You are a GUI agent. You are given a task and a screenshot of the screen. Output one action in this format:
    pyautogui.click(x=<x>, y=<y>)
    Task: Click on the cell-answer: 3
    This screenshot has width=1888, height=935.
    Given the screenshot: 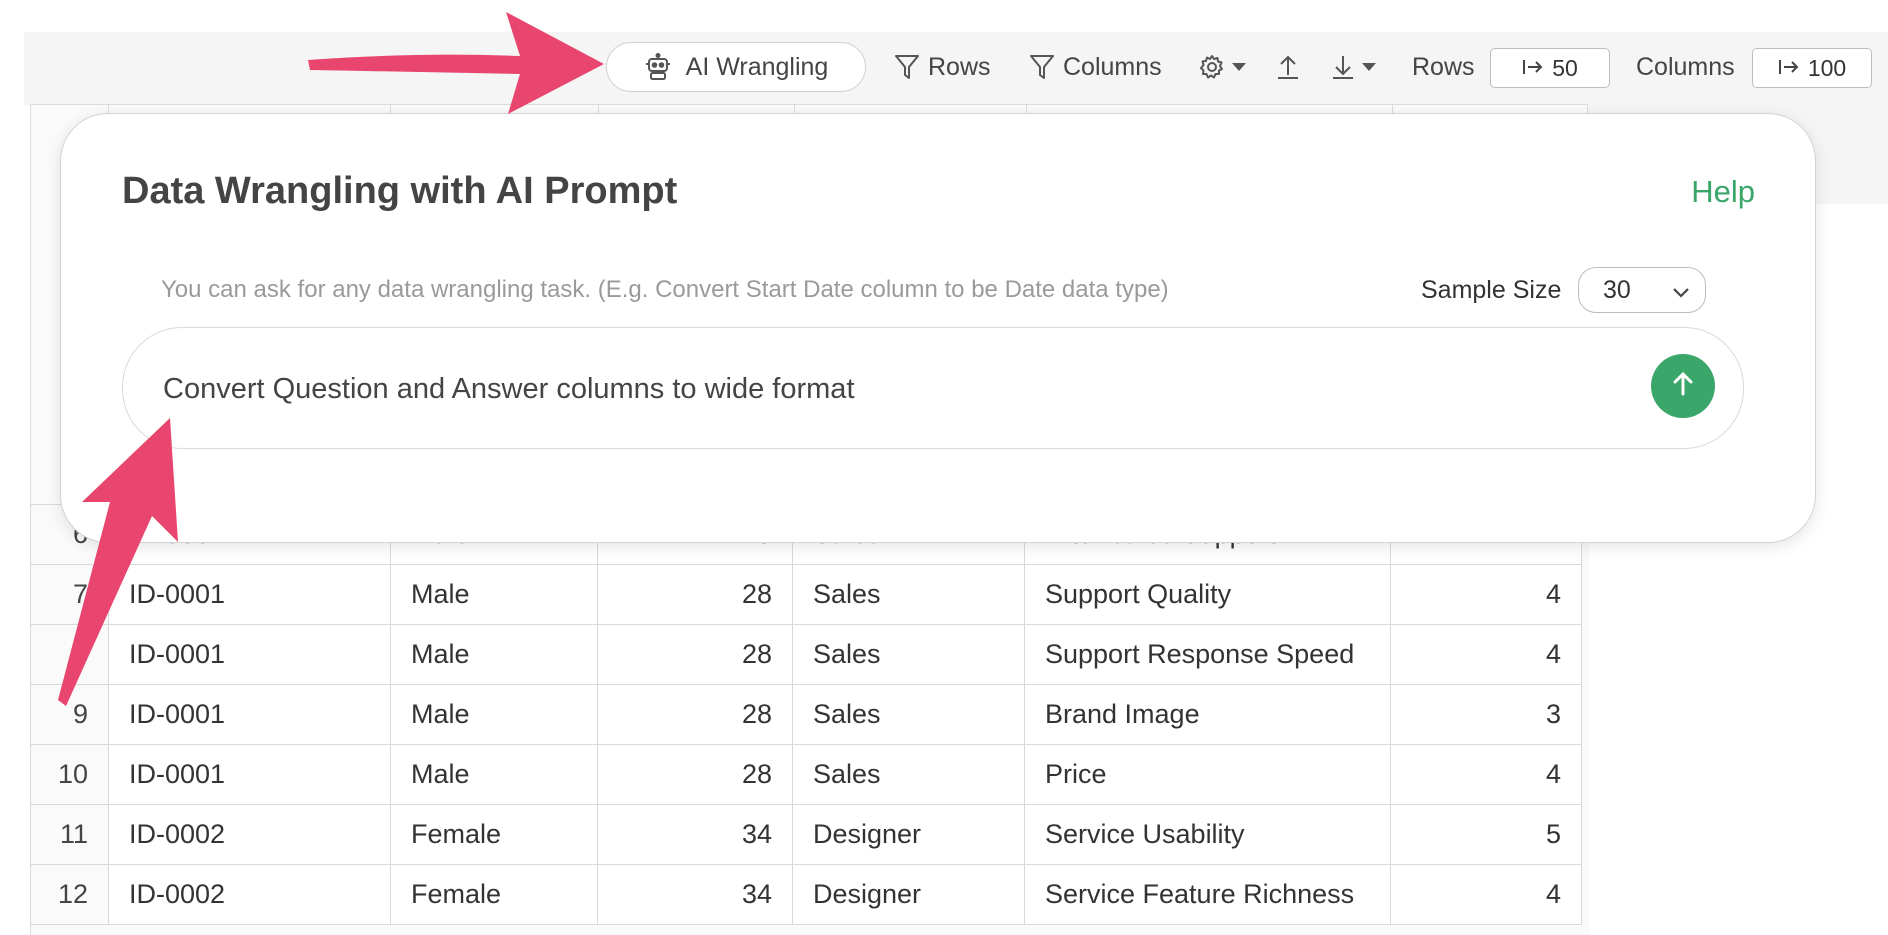 What is the action you would take?
    pyautogui.click(x=1486, y=714)
    